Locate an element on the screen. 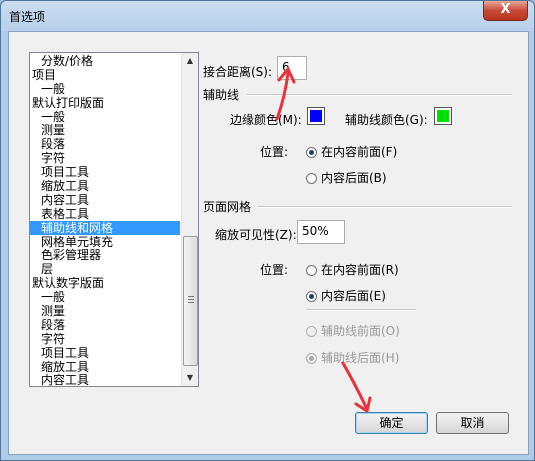 The image size is (535, 461). annotation-arrow-ok is located at coordinates (356, 387).